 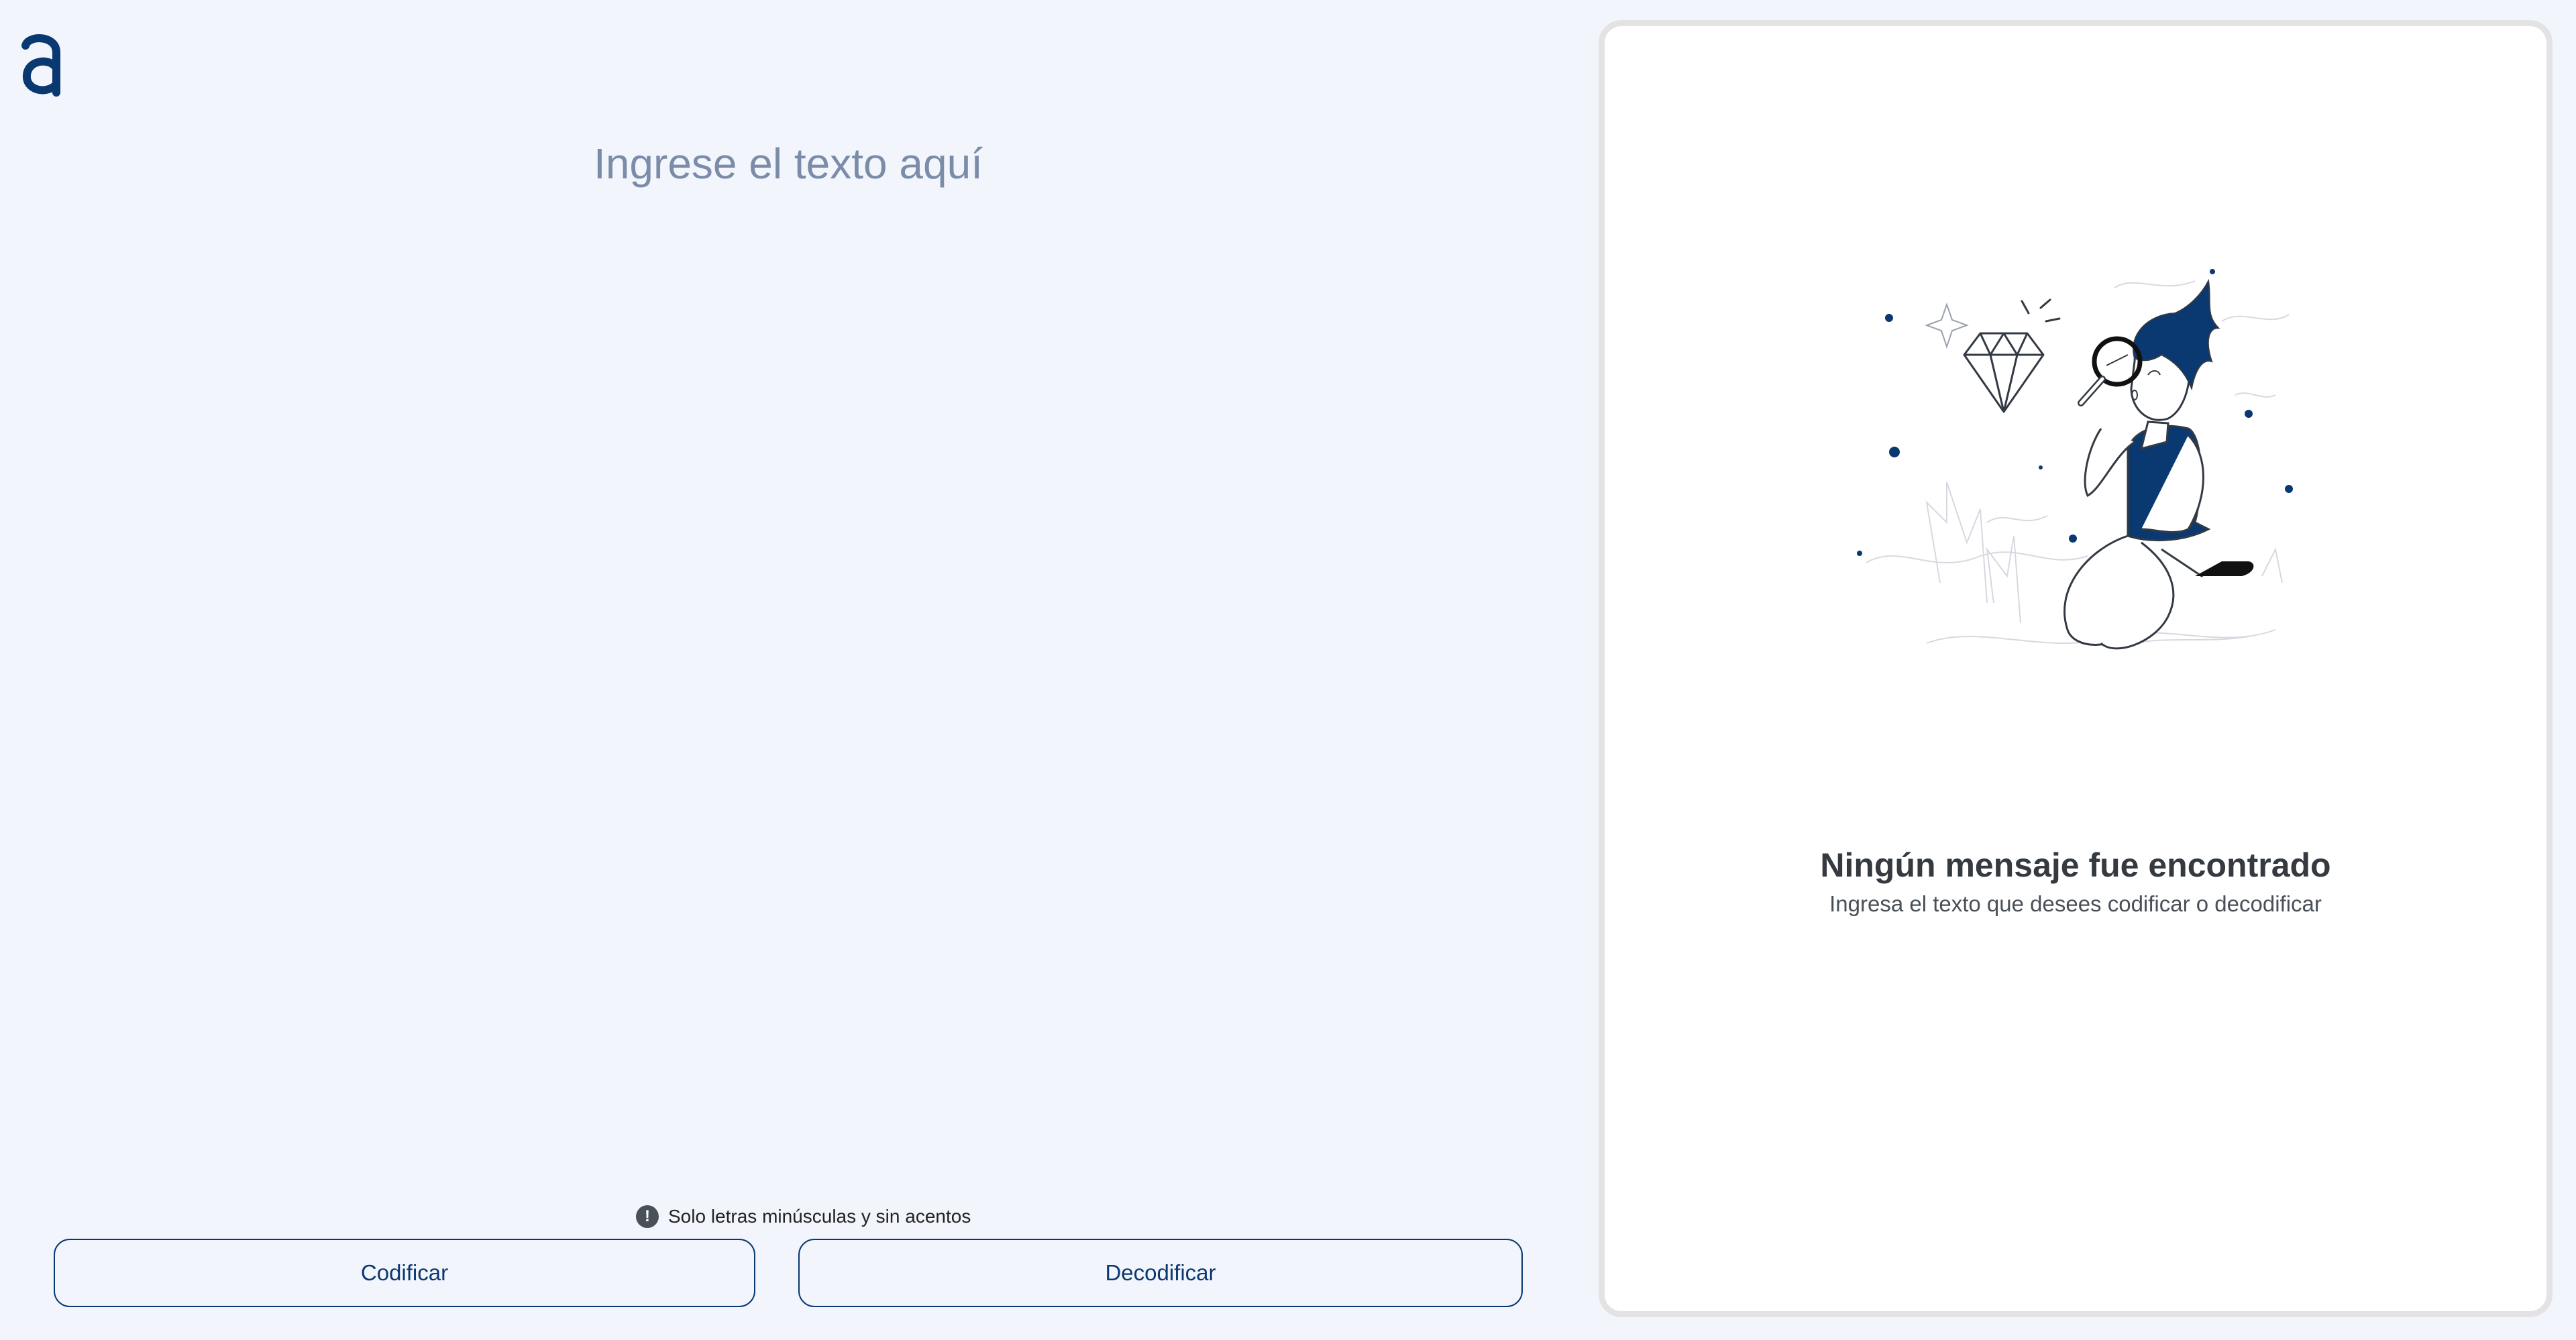 What do you see at coordinates (819, 1216) in the screenshot?
I see `hint-text: Solo letras minúsculas y sin acentos` at bounding box center [819, 1216].